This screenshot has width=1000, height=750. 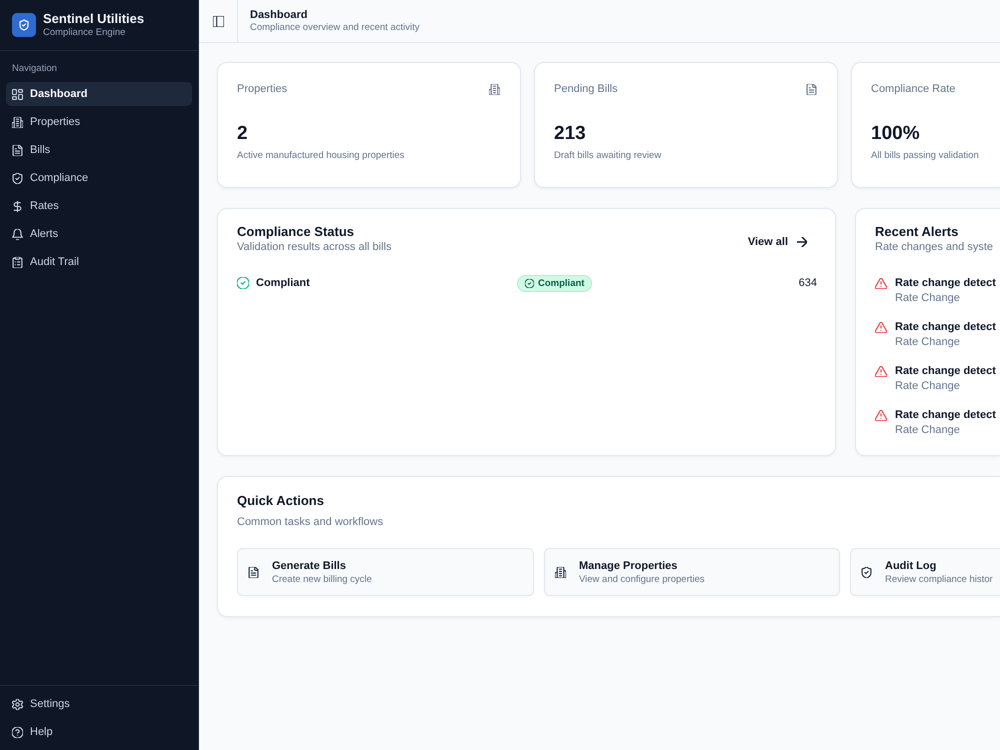 What do you see at coordinates (807, 283) in the screenshot?
I see `status-count: 634` at bounding box center [807, 283].